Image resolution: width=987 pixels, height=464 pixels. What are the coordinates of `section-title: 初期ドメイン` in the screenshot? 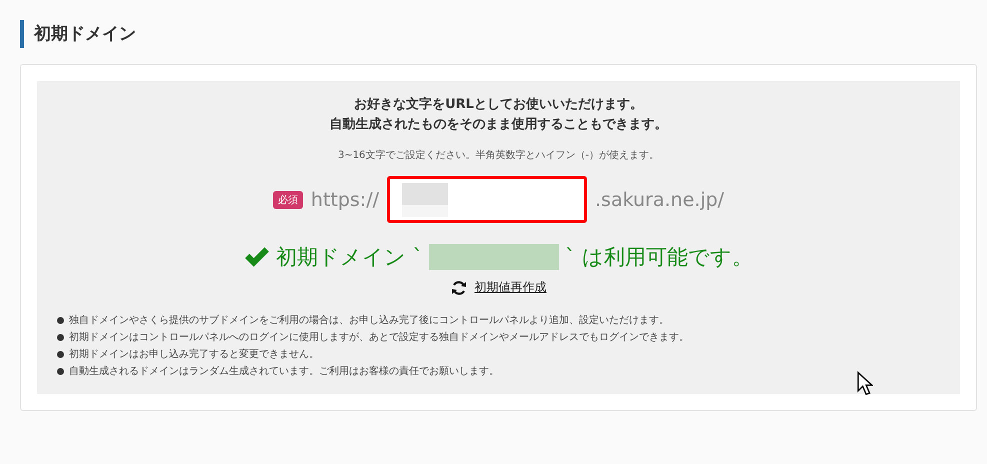 It's located at (498, 34).